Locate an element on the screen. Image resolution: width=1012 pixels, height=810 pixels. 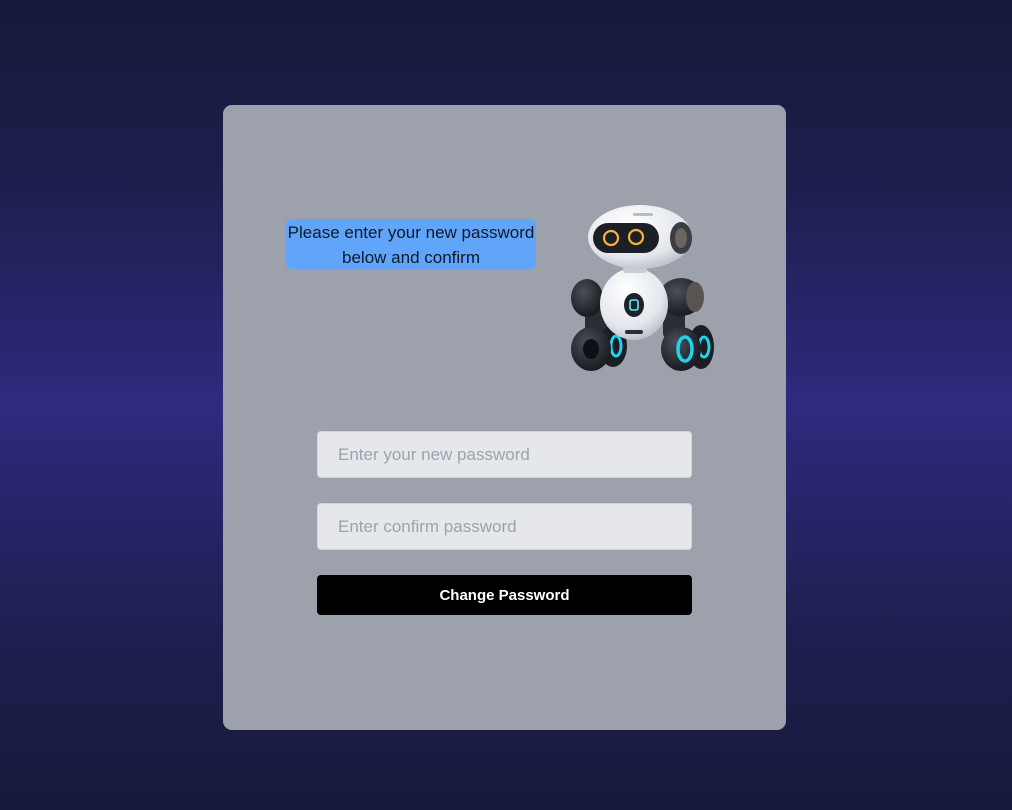
confirm-password-input is located at coordinates (504, 526).